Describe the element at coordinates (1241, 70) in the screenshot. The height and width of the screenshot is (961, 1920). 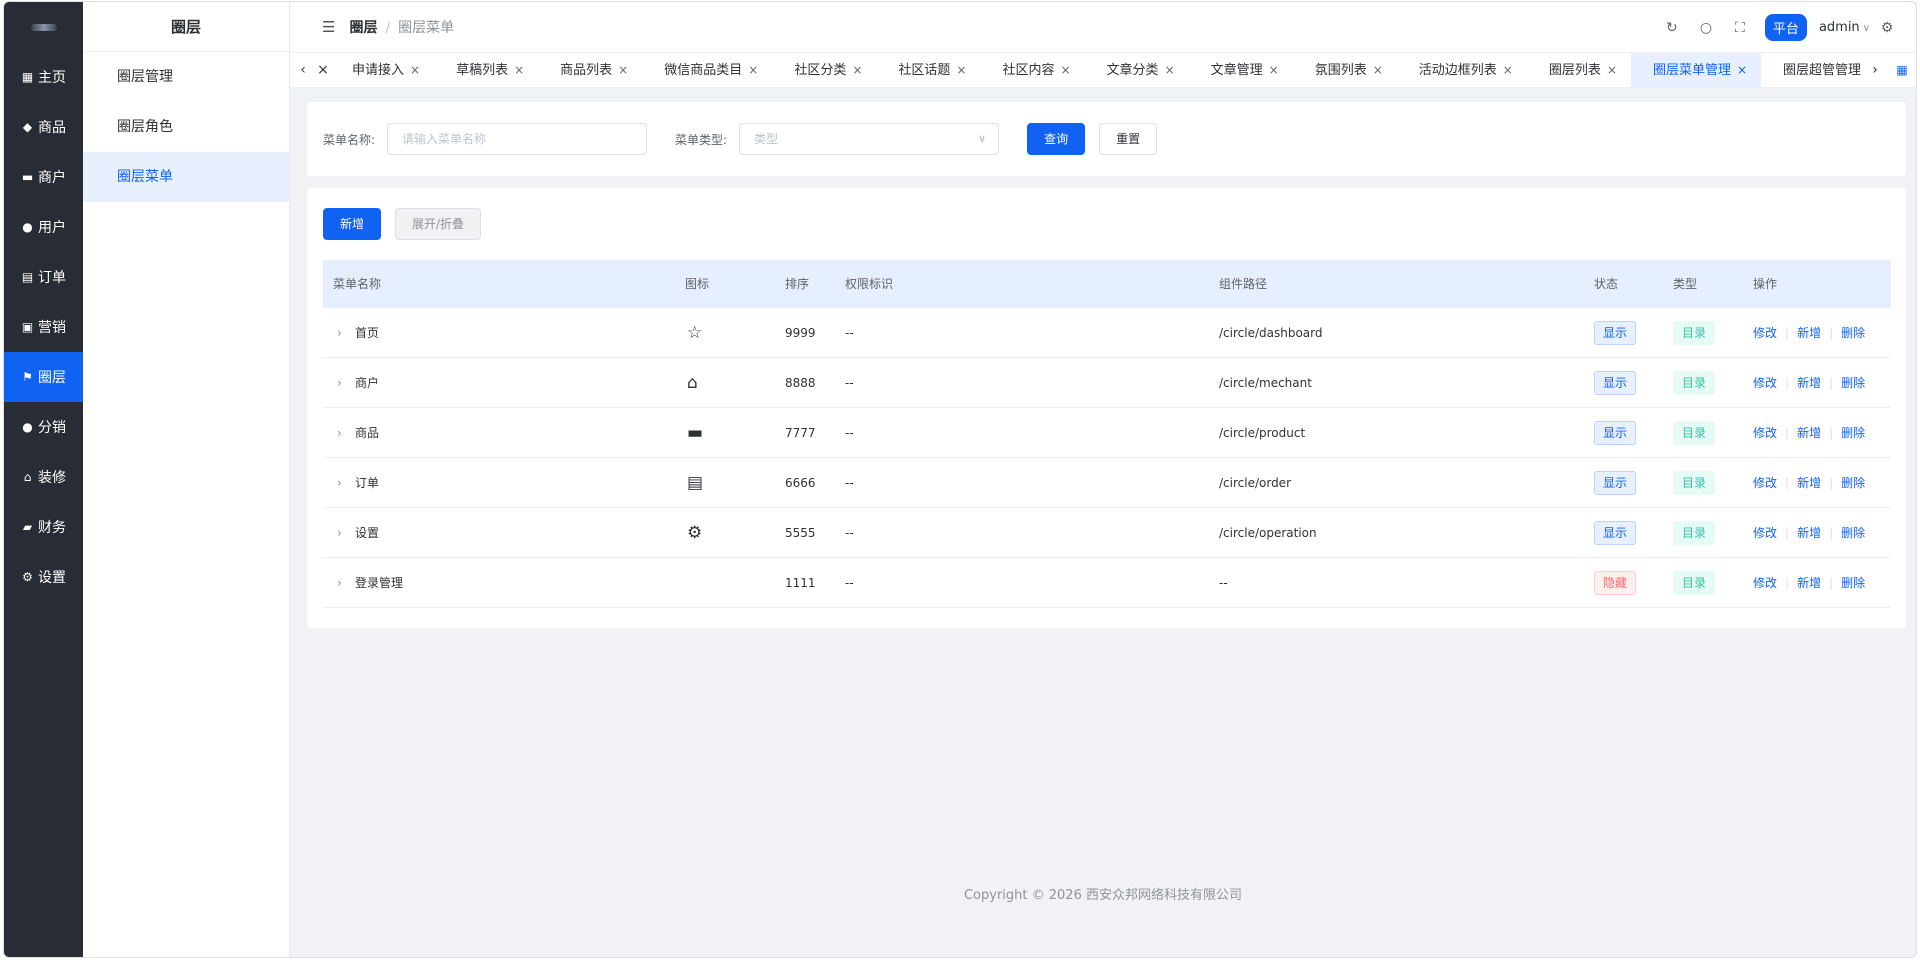
I see `tab-item: 文章管理 ×` at that location.